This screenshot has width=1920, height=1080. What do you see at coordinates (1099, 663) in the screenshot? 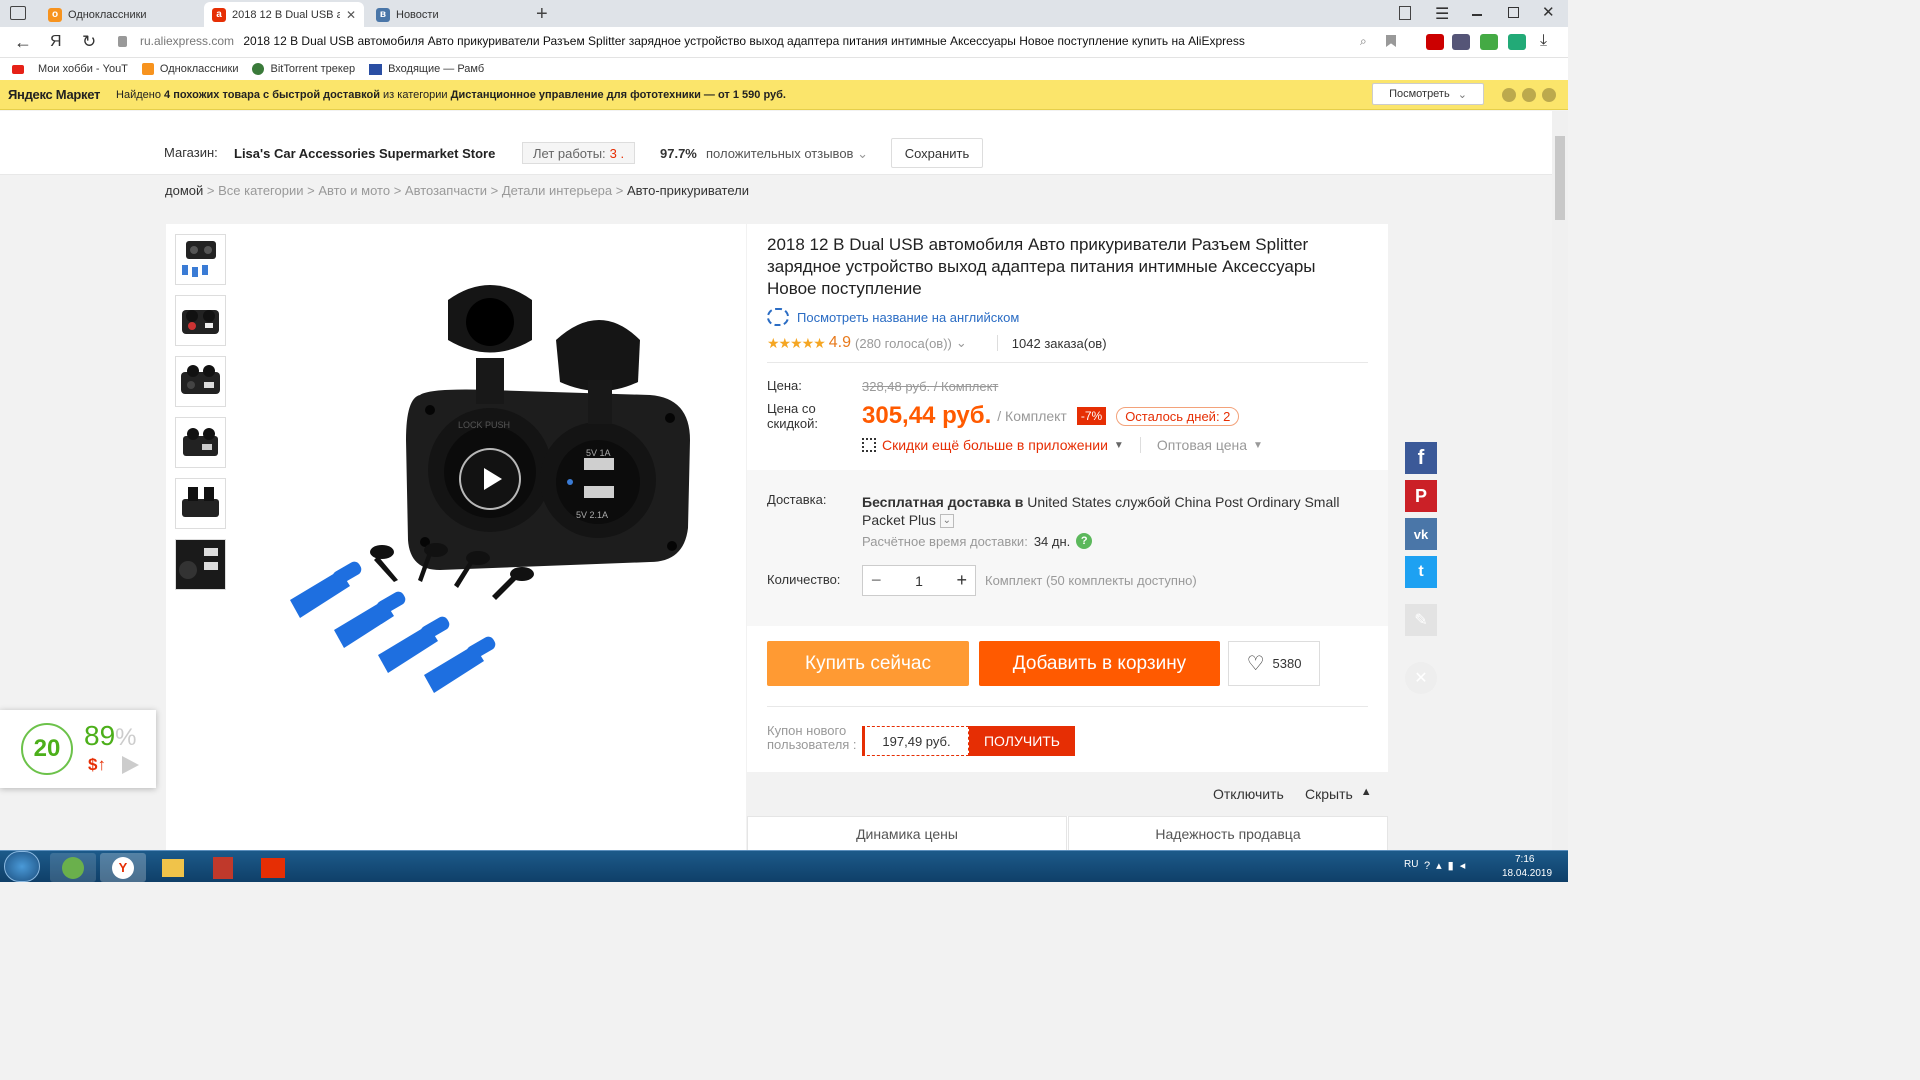
I see `add-to-cart-button: Добавить в корзину` at bounding box center [1099, 663].